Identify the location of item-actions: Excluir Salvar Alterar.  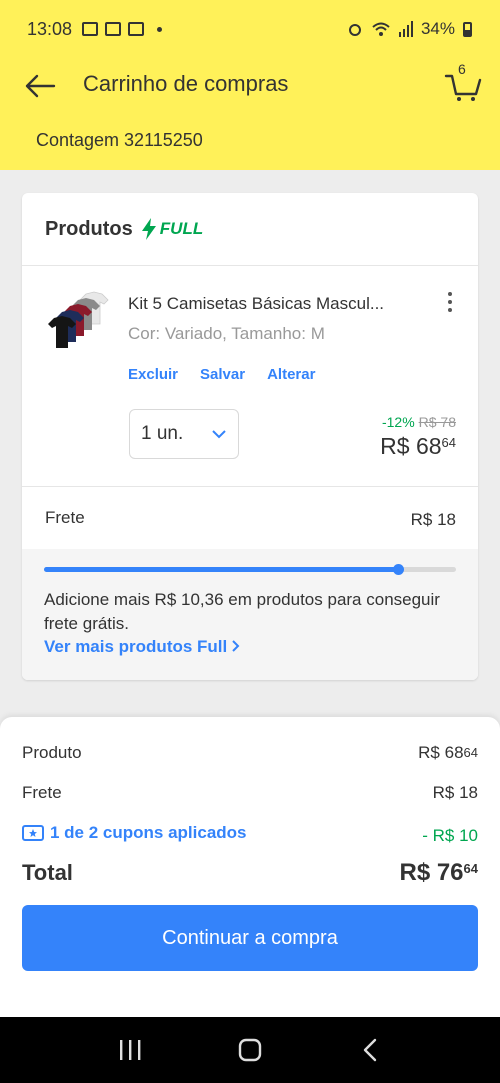
(221, 374).